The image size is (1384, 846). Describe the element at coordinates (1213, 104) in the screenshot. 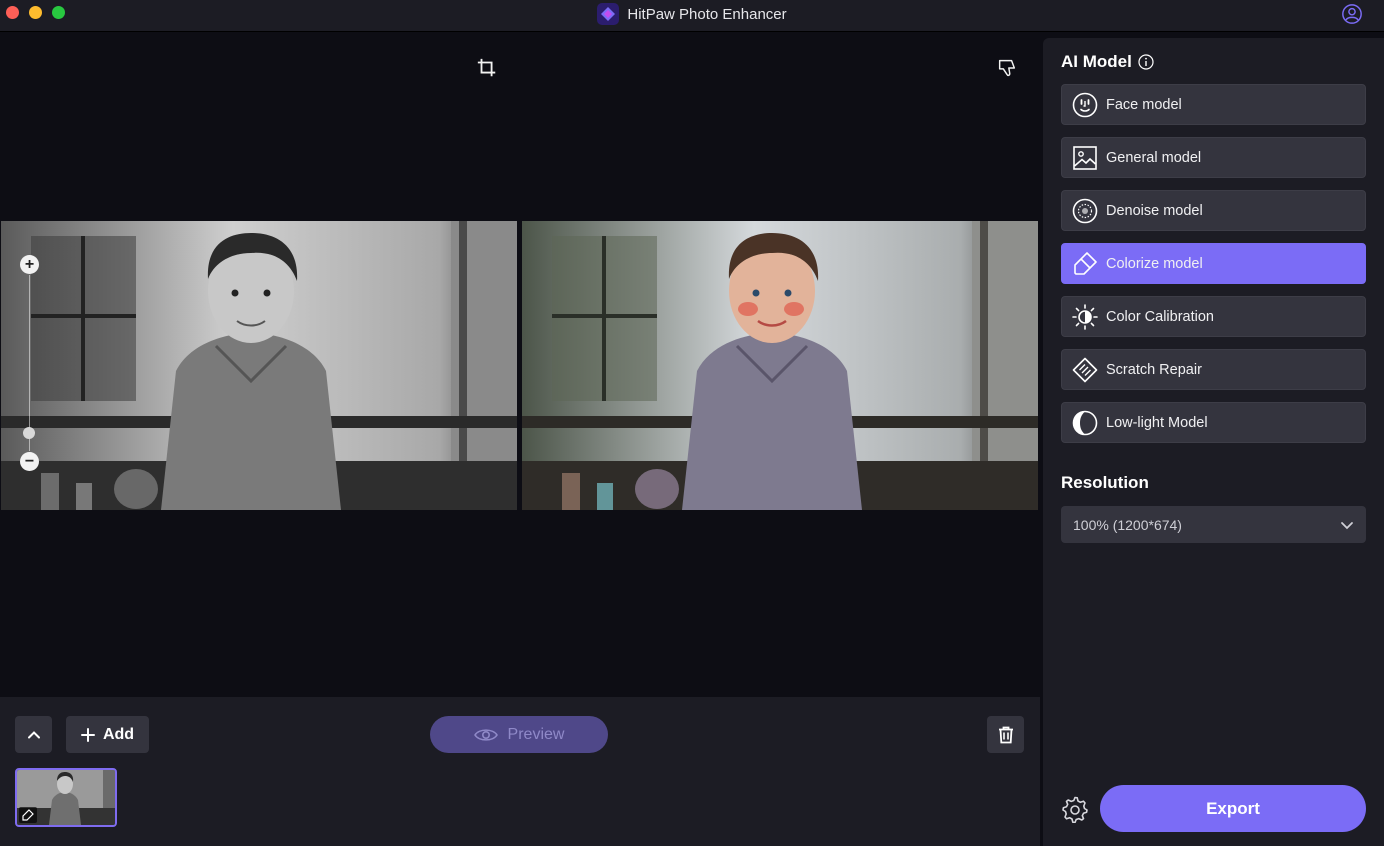

I see `face-model-button: Face model` at that location.